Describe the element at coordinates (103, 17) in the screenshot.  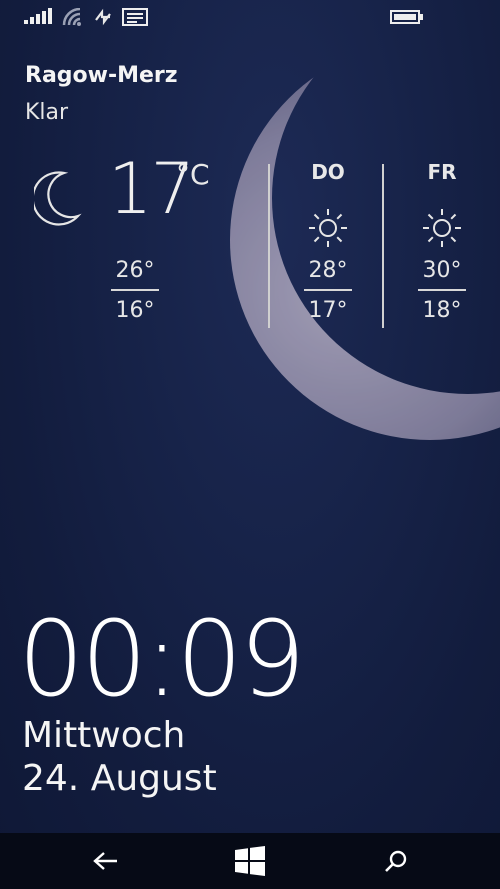
I see `data-transfer-icon` at that location.